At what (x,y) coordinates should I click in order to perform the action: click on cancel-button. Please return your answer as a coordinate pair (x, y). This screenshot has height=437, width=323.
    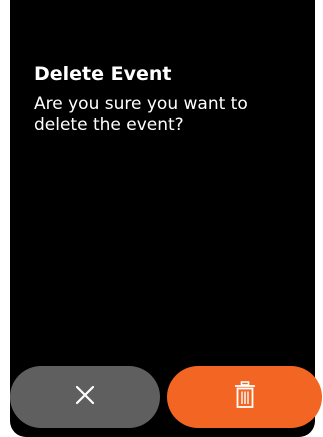
    Looking at the image, I should click on (85, 397).